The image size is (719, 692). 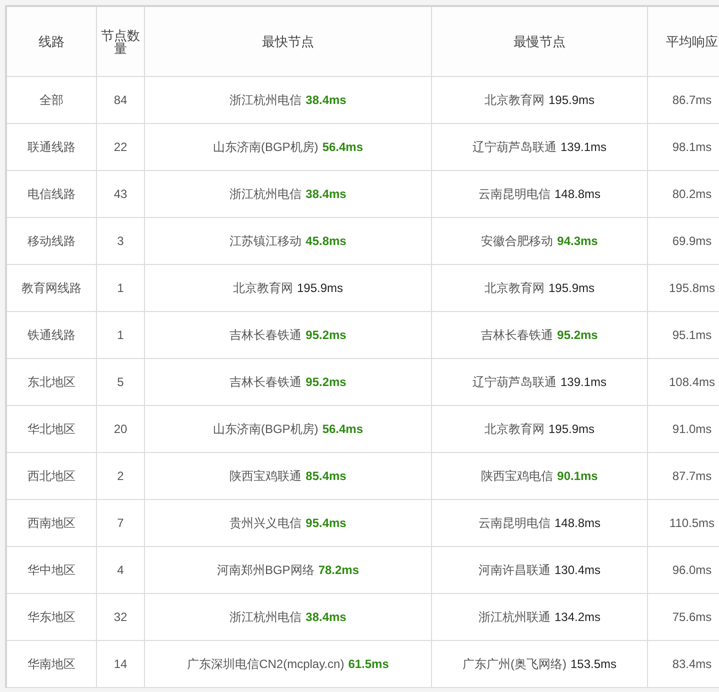 What do you see at coordinates (121, 664) in the screenshot?
I see `table-cell-text: 14` at bounding box center [121, 664].